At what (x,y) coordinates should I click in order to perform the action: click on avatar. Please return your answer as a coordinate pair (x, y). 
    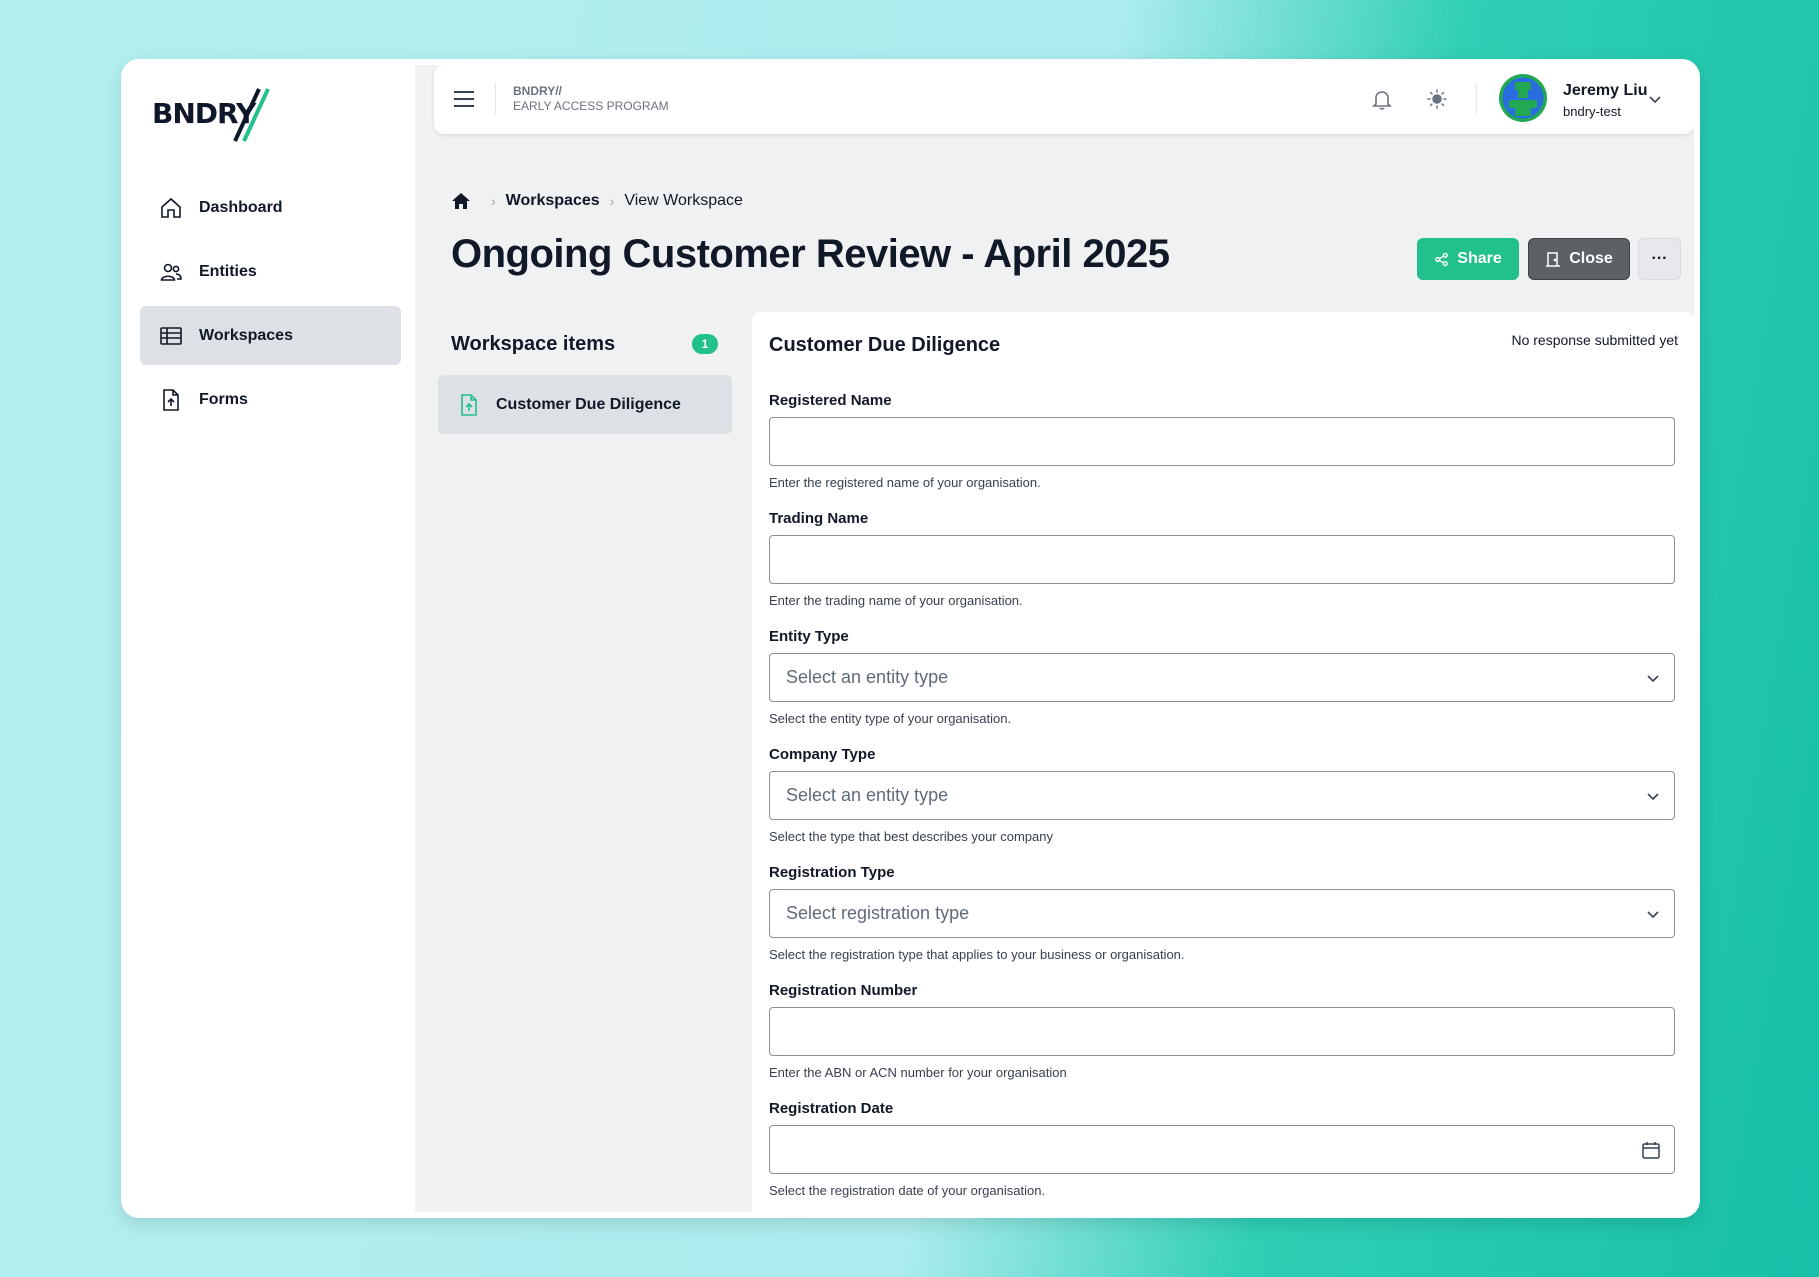
    Looking at the image, I should click on (1523, 98).